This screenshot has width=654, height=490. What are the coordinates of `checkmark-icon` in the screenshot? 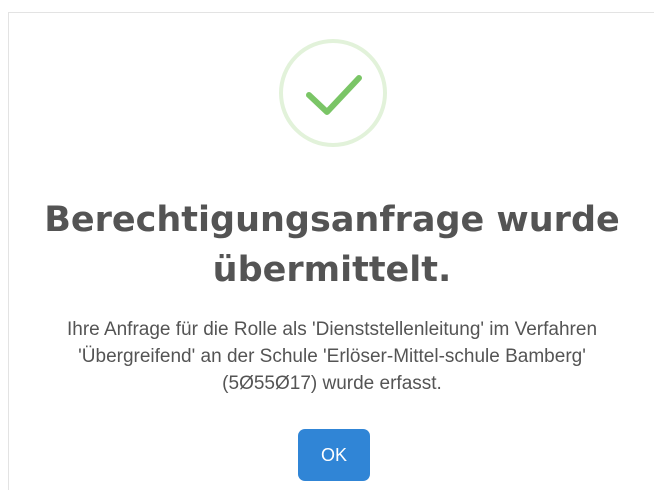 It's located at (334, 95).